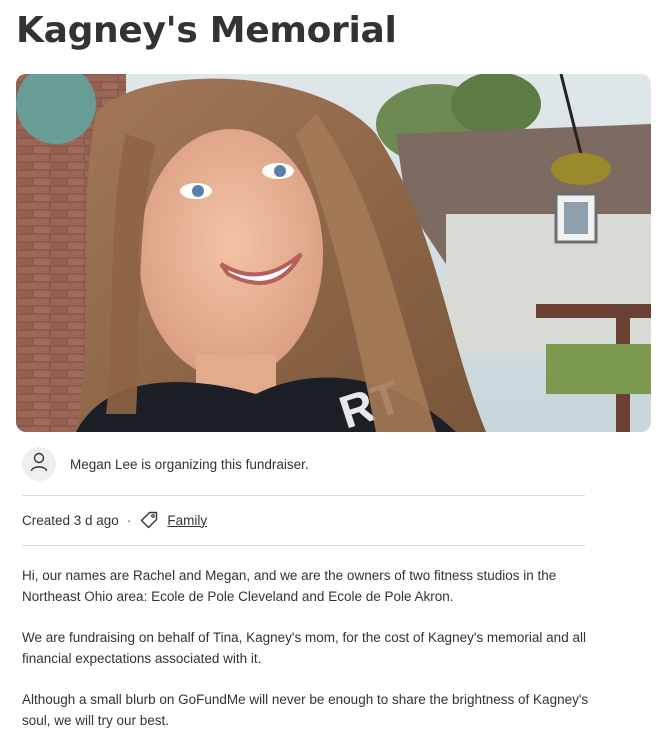  I want to click on user-icon, so click(39, 464).